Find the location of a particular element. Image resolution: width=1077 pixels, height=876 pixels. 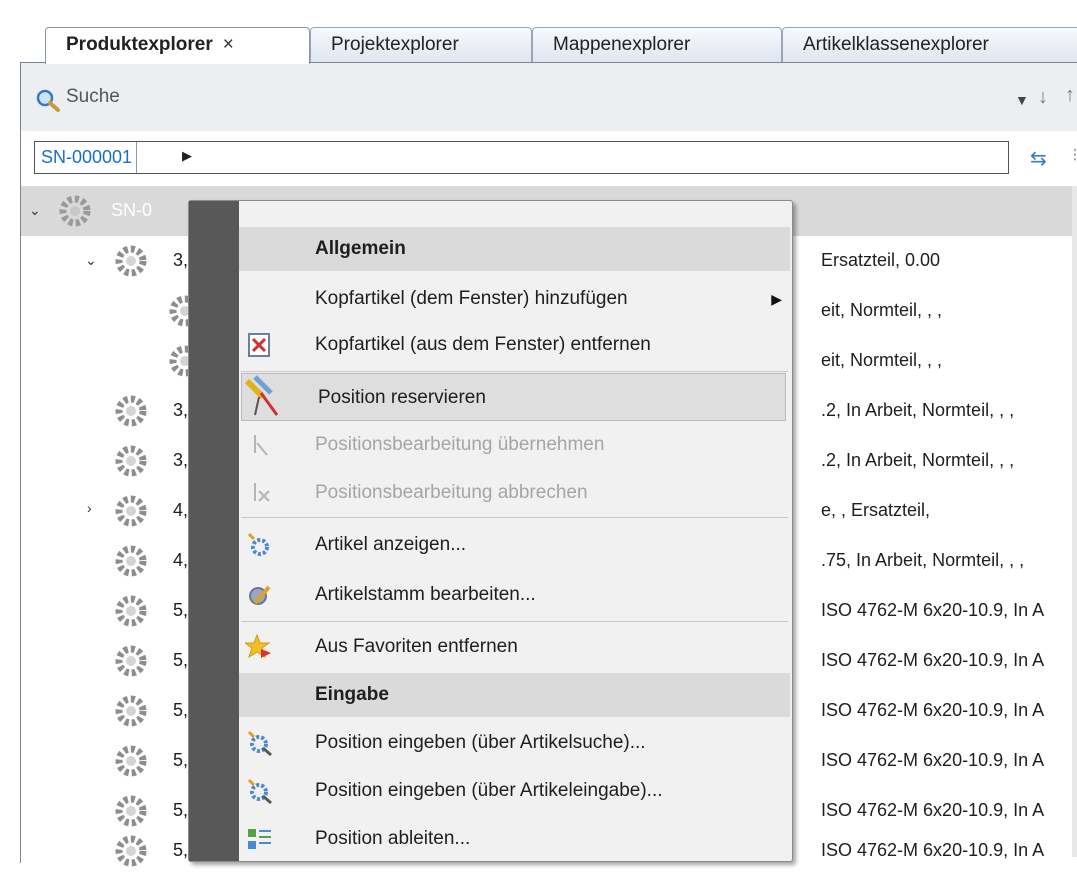

menu-section-header: Allgemein is located at coordinates (514, 249).